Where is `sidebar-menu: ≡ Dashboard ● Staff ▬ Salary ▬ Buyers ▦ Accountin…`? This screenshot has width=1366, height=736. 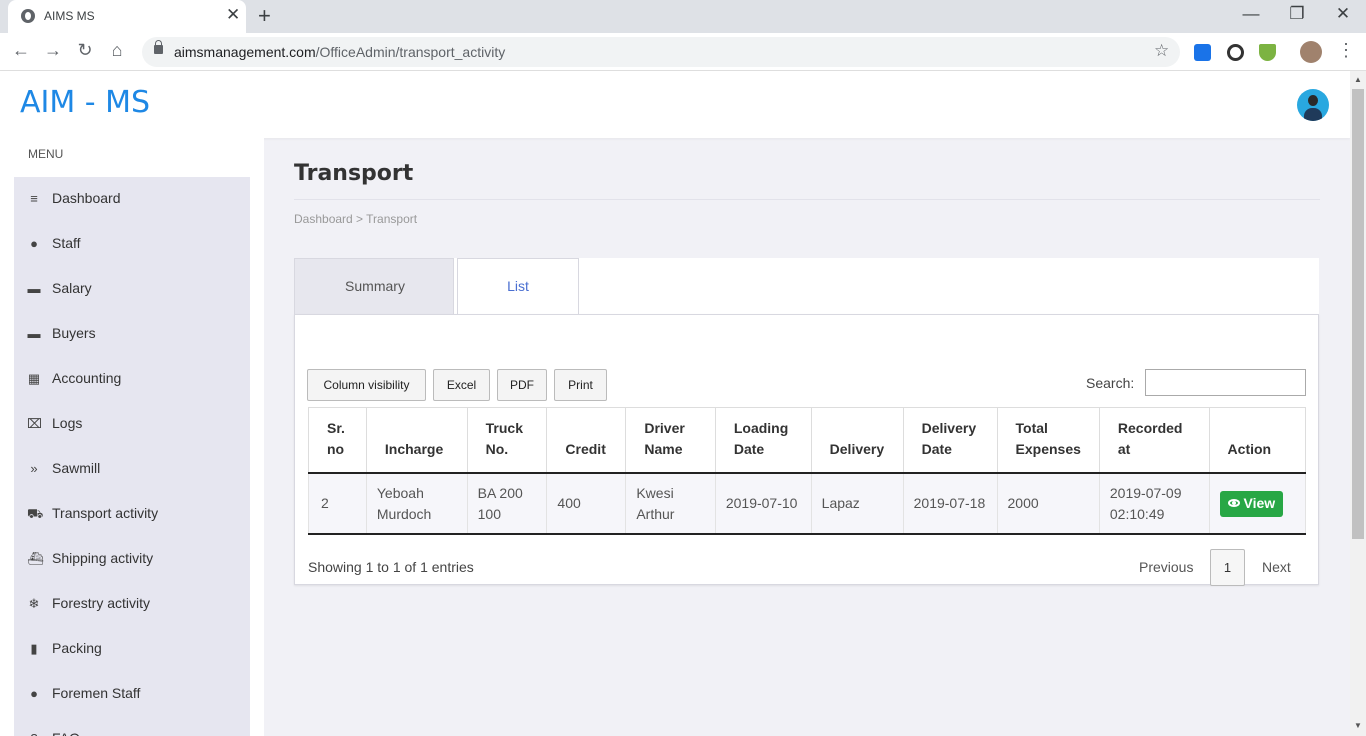 sidebar-menu: ≡ Dashboard ● Staff ▬ Salary ▬ Buyers ▦ Accountin… is located at coordinates (132, 456).